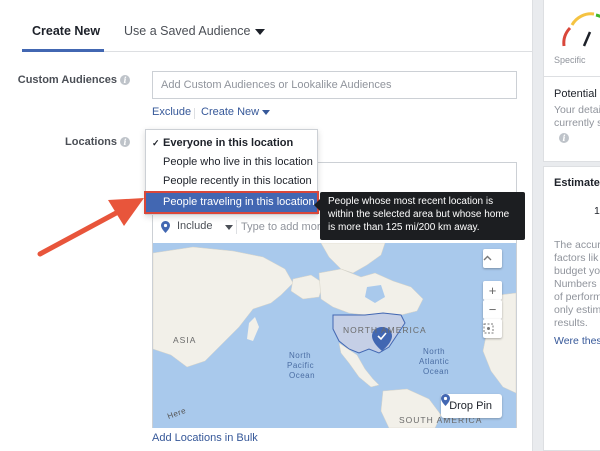 This screenshot has height=451, width=600. What do you see at coordinates (195, 31) in the screenshot?
I see `tab-use-saved-audience: Use a Saved Audience` at bounding box center [195, 31].